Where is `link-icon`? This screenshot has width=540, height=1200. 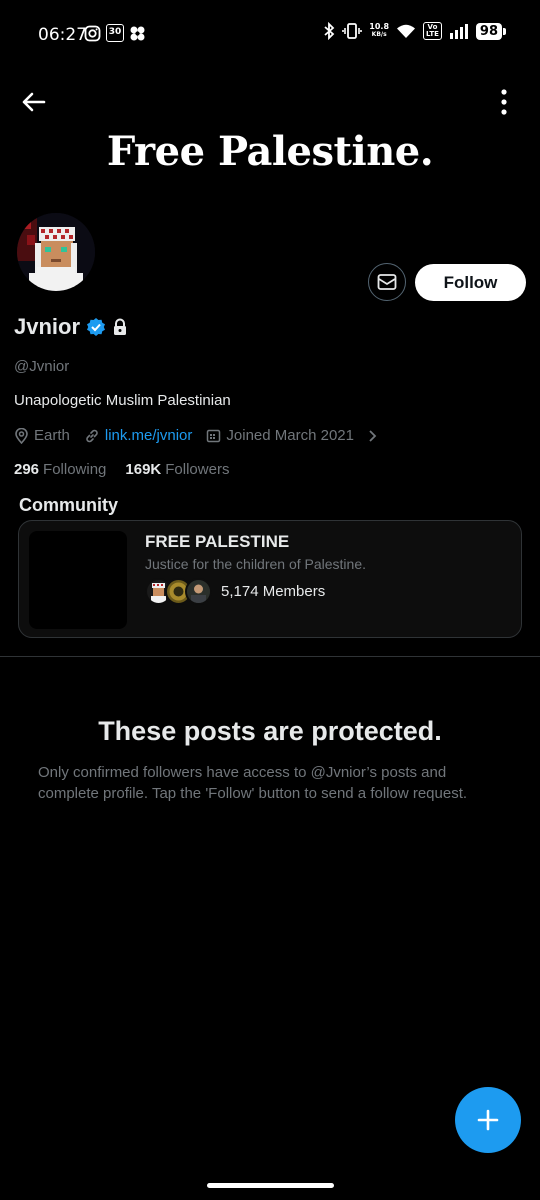
link-icon is located at coordinates (92, 435).